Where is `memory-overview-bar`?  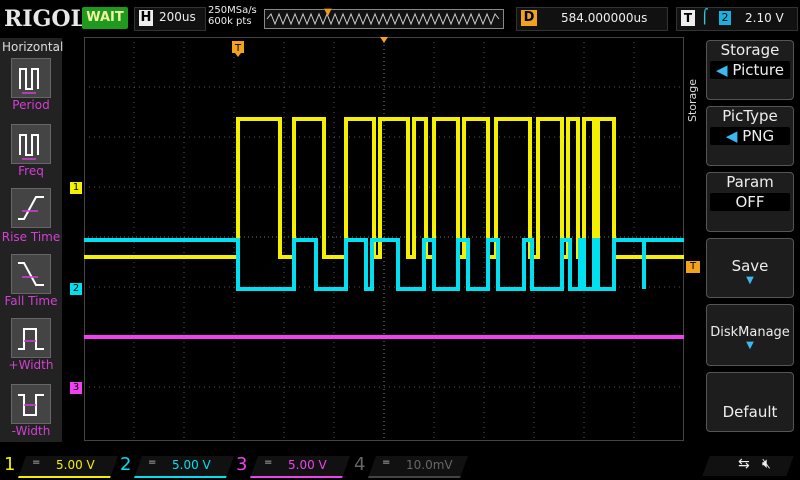
memory-overview-bar is located at coordinates (384, 19).